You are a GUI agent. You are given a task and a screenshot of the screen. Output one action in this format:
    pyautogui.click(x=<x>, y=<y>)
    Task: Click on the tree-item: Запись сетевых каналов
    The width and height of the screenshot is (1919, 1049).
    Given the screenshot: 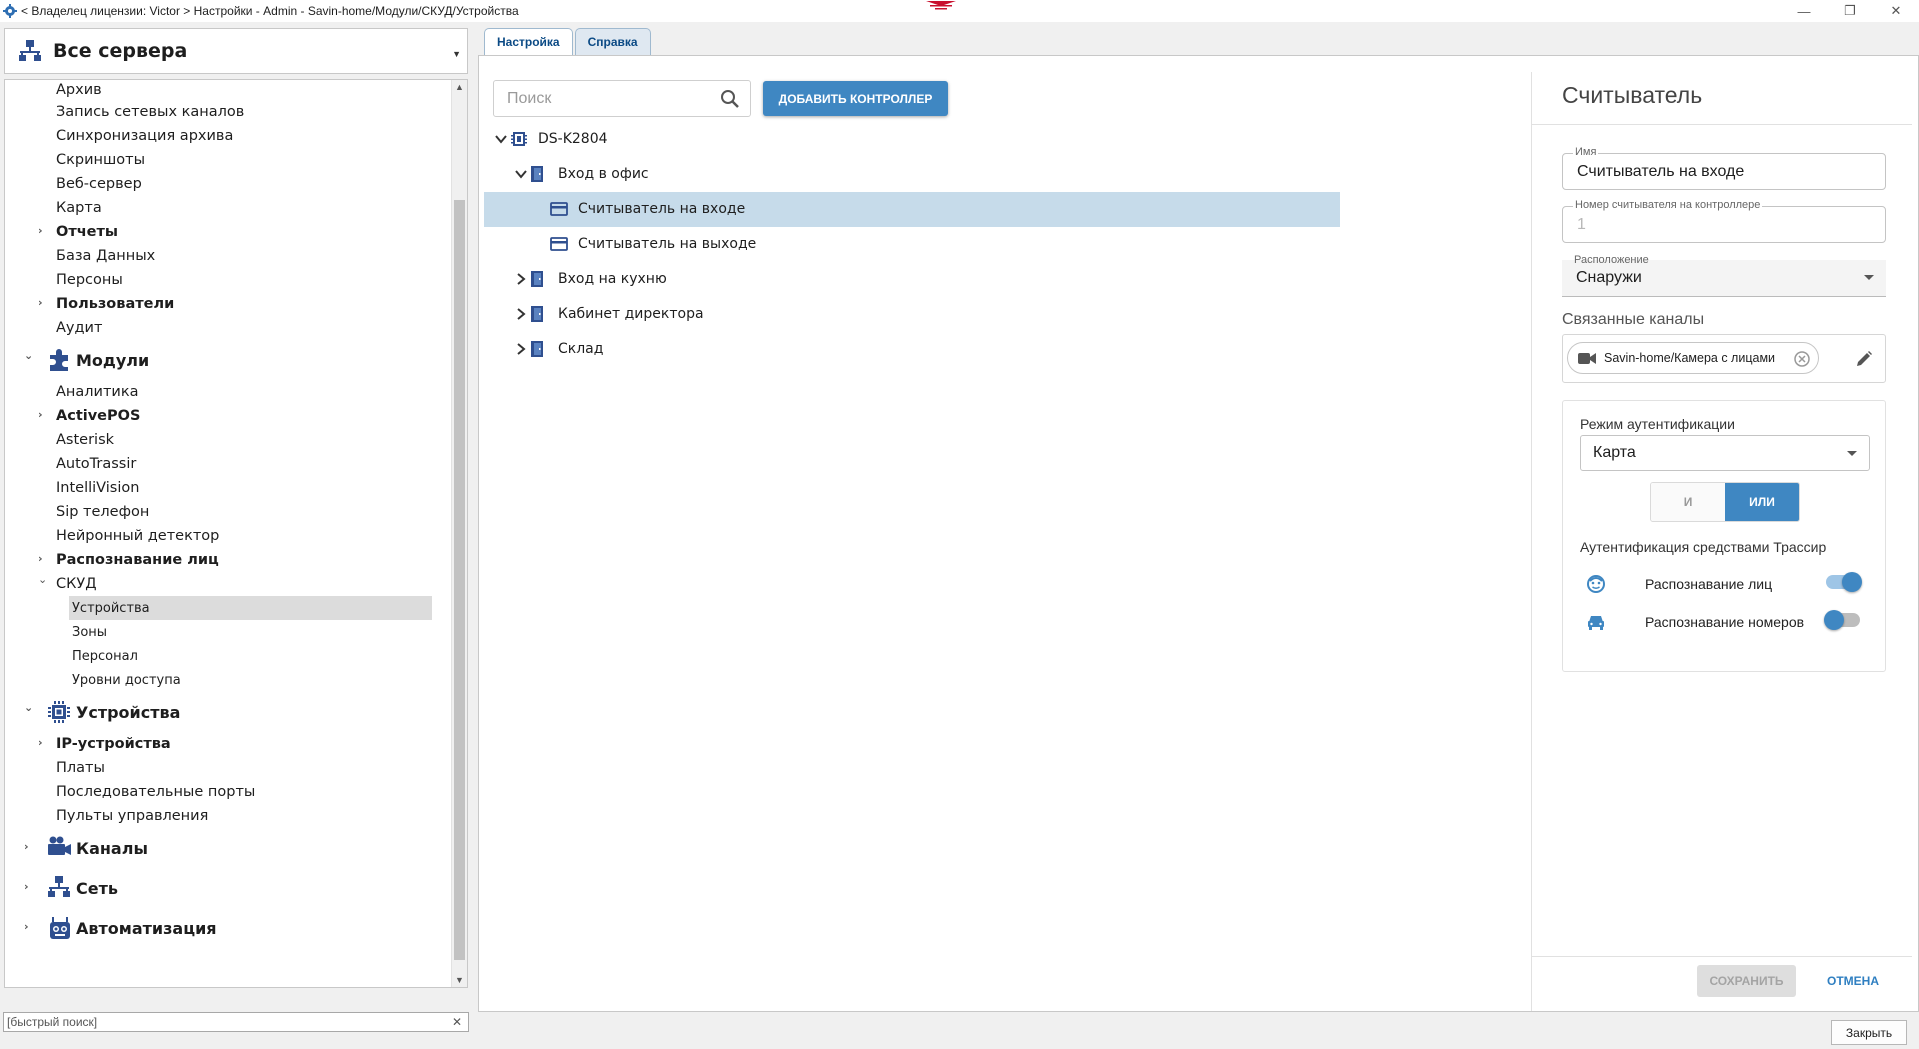 What is the action you would take?
    pyautogui.click(x=228, y=112)
    